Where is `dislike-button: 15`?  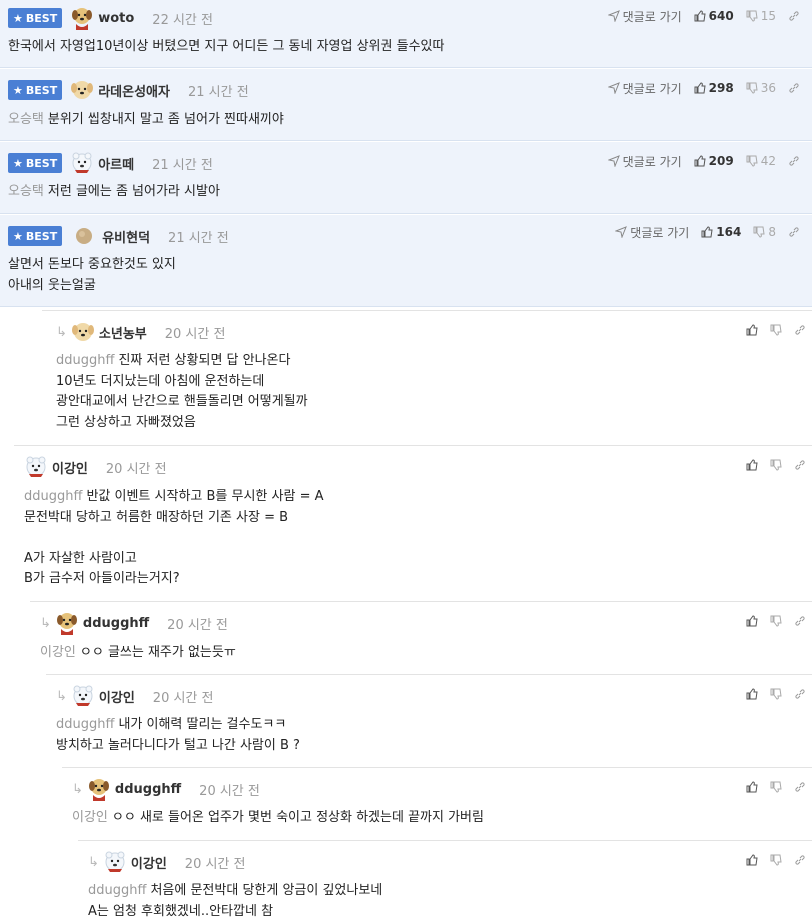 dislike-button: 15 is located at coordinates (761, 16).